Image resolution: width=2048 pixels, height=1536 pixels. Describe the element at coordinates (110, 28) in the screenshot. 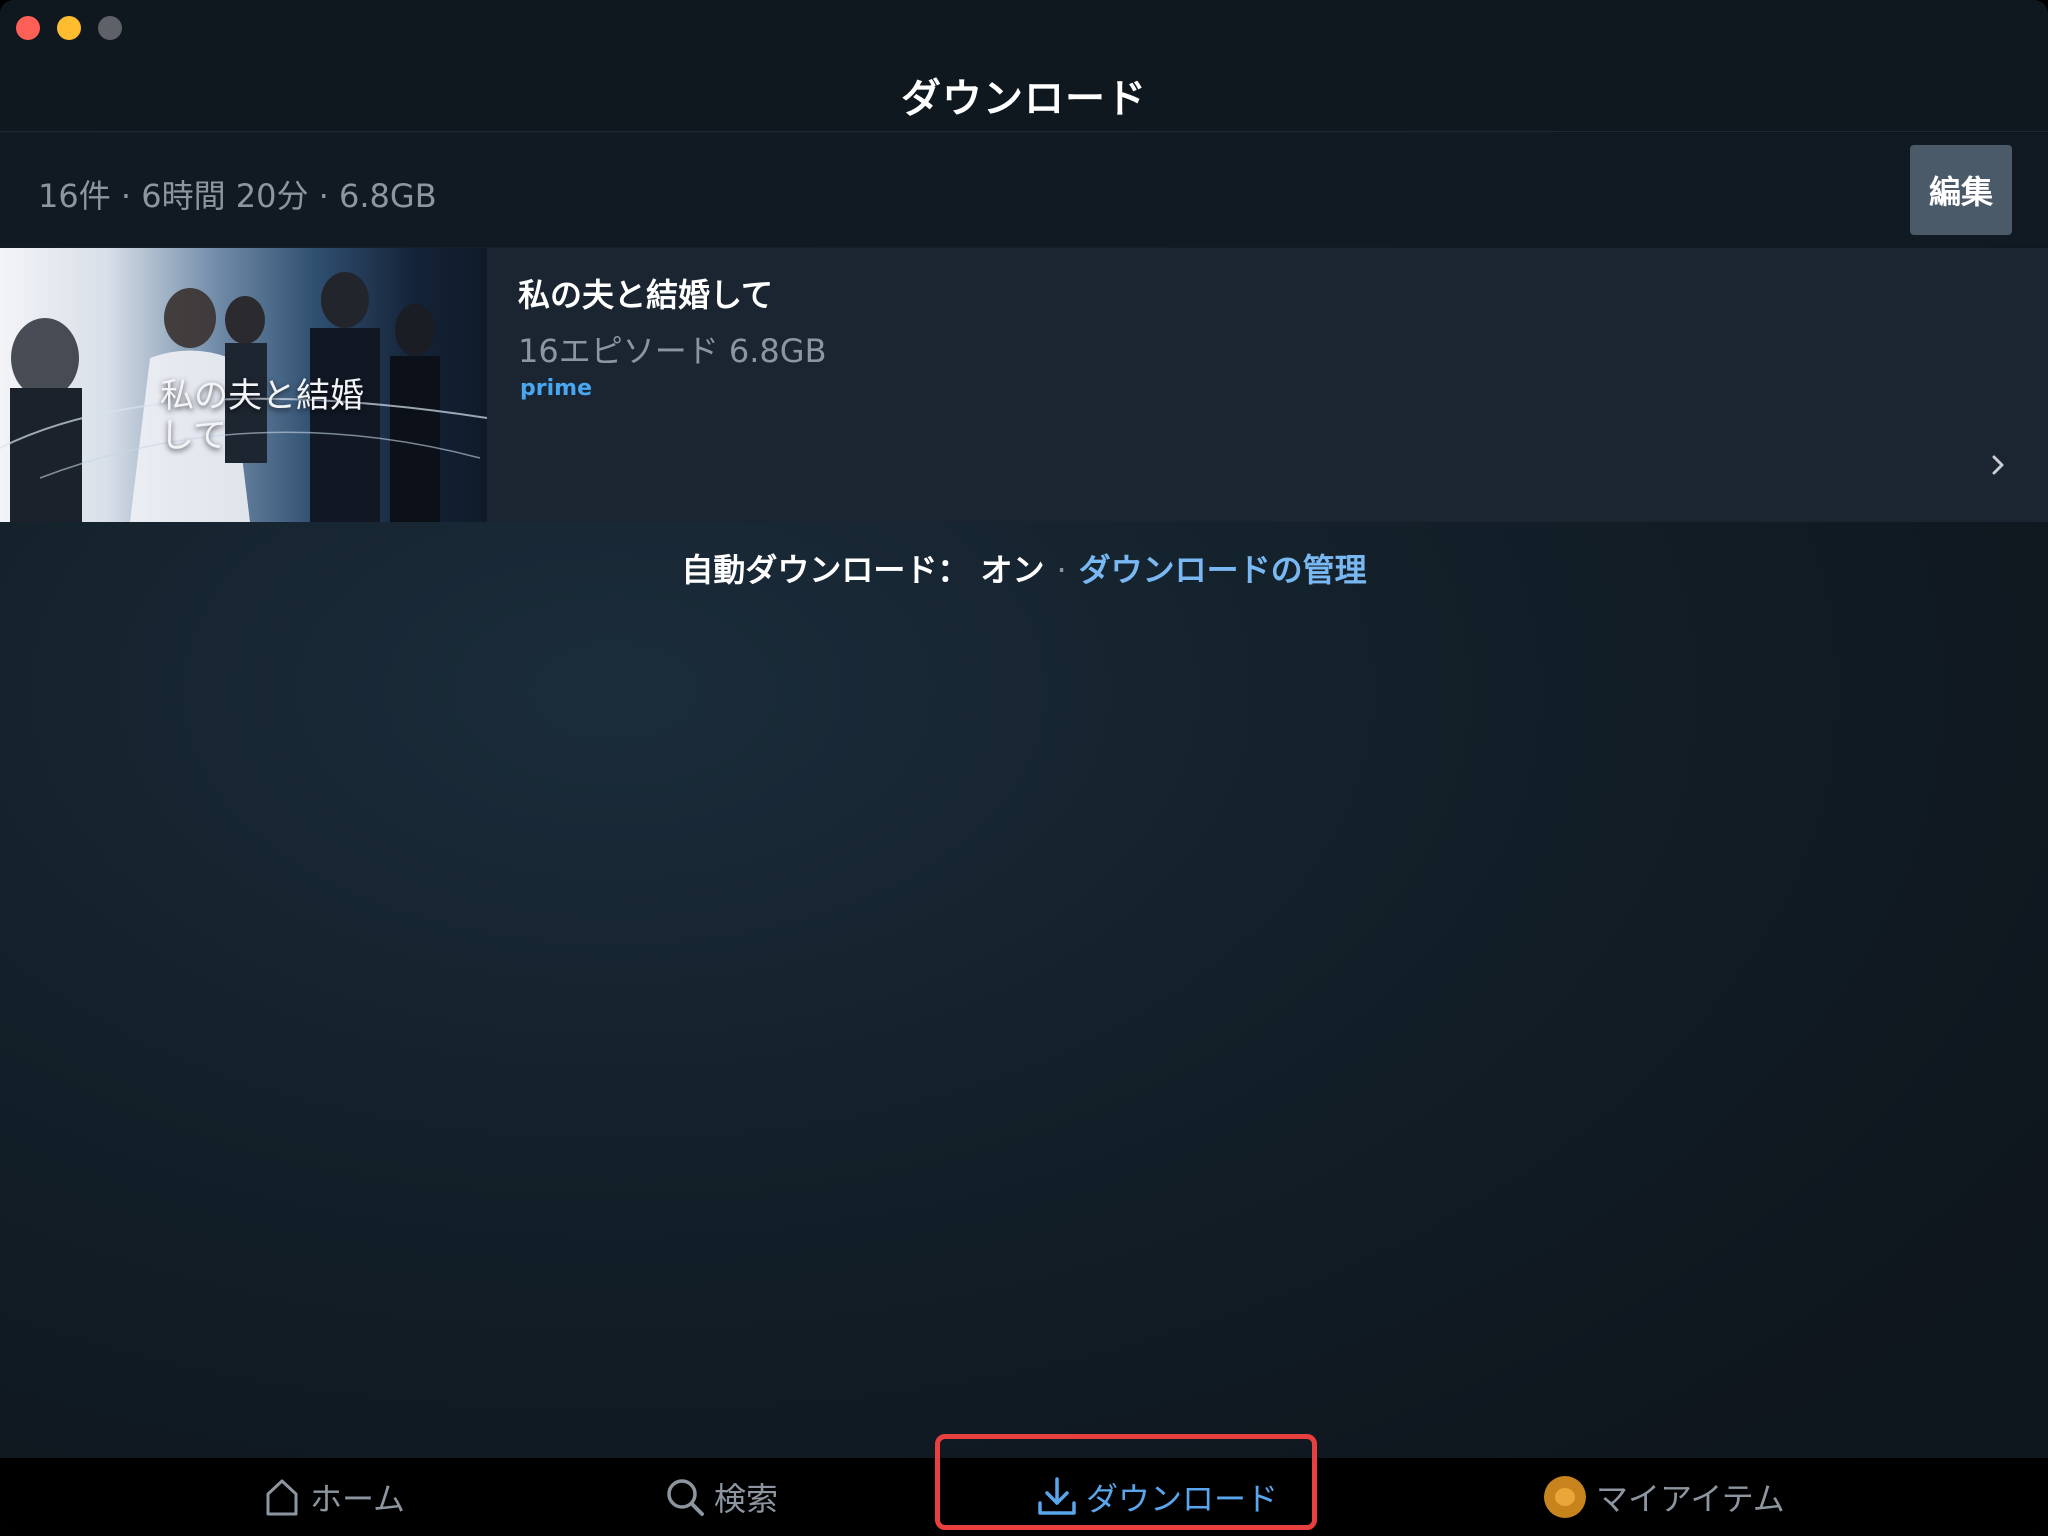

I see `maximize-window-button` at that location.